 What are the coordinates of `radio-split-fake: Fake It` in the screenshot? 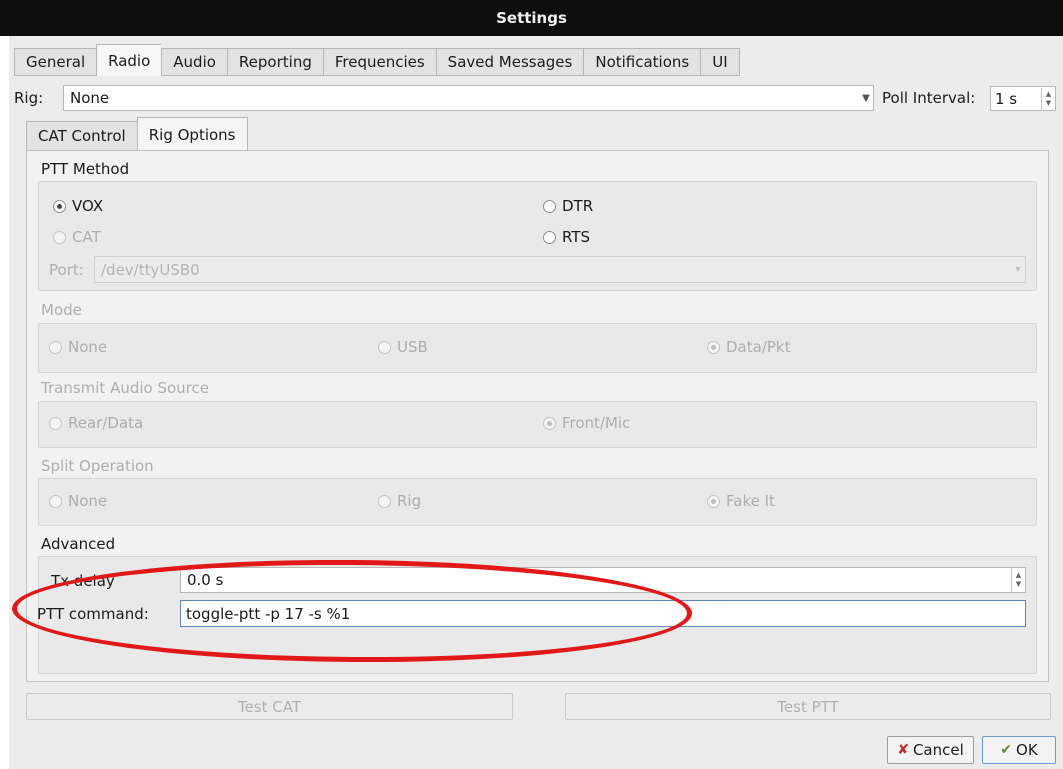 It's located at (741, 501).